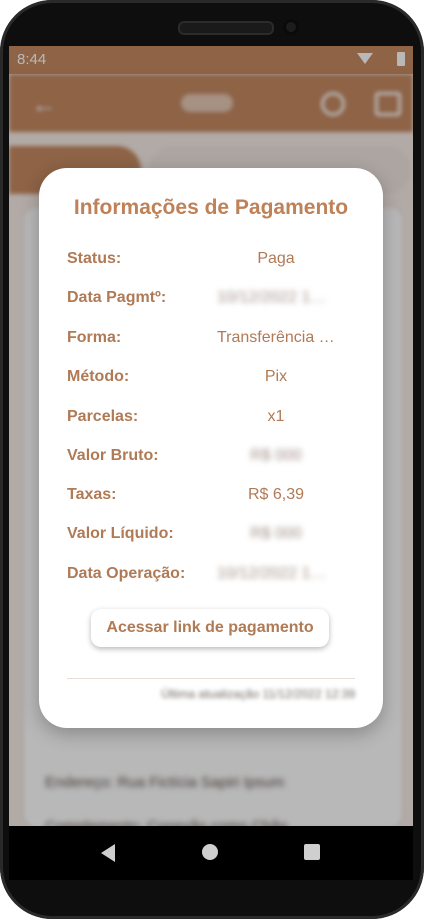 The image size is (424, 919). I want to click on payment-method-label: Método:, so click(98, 376).